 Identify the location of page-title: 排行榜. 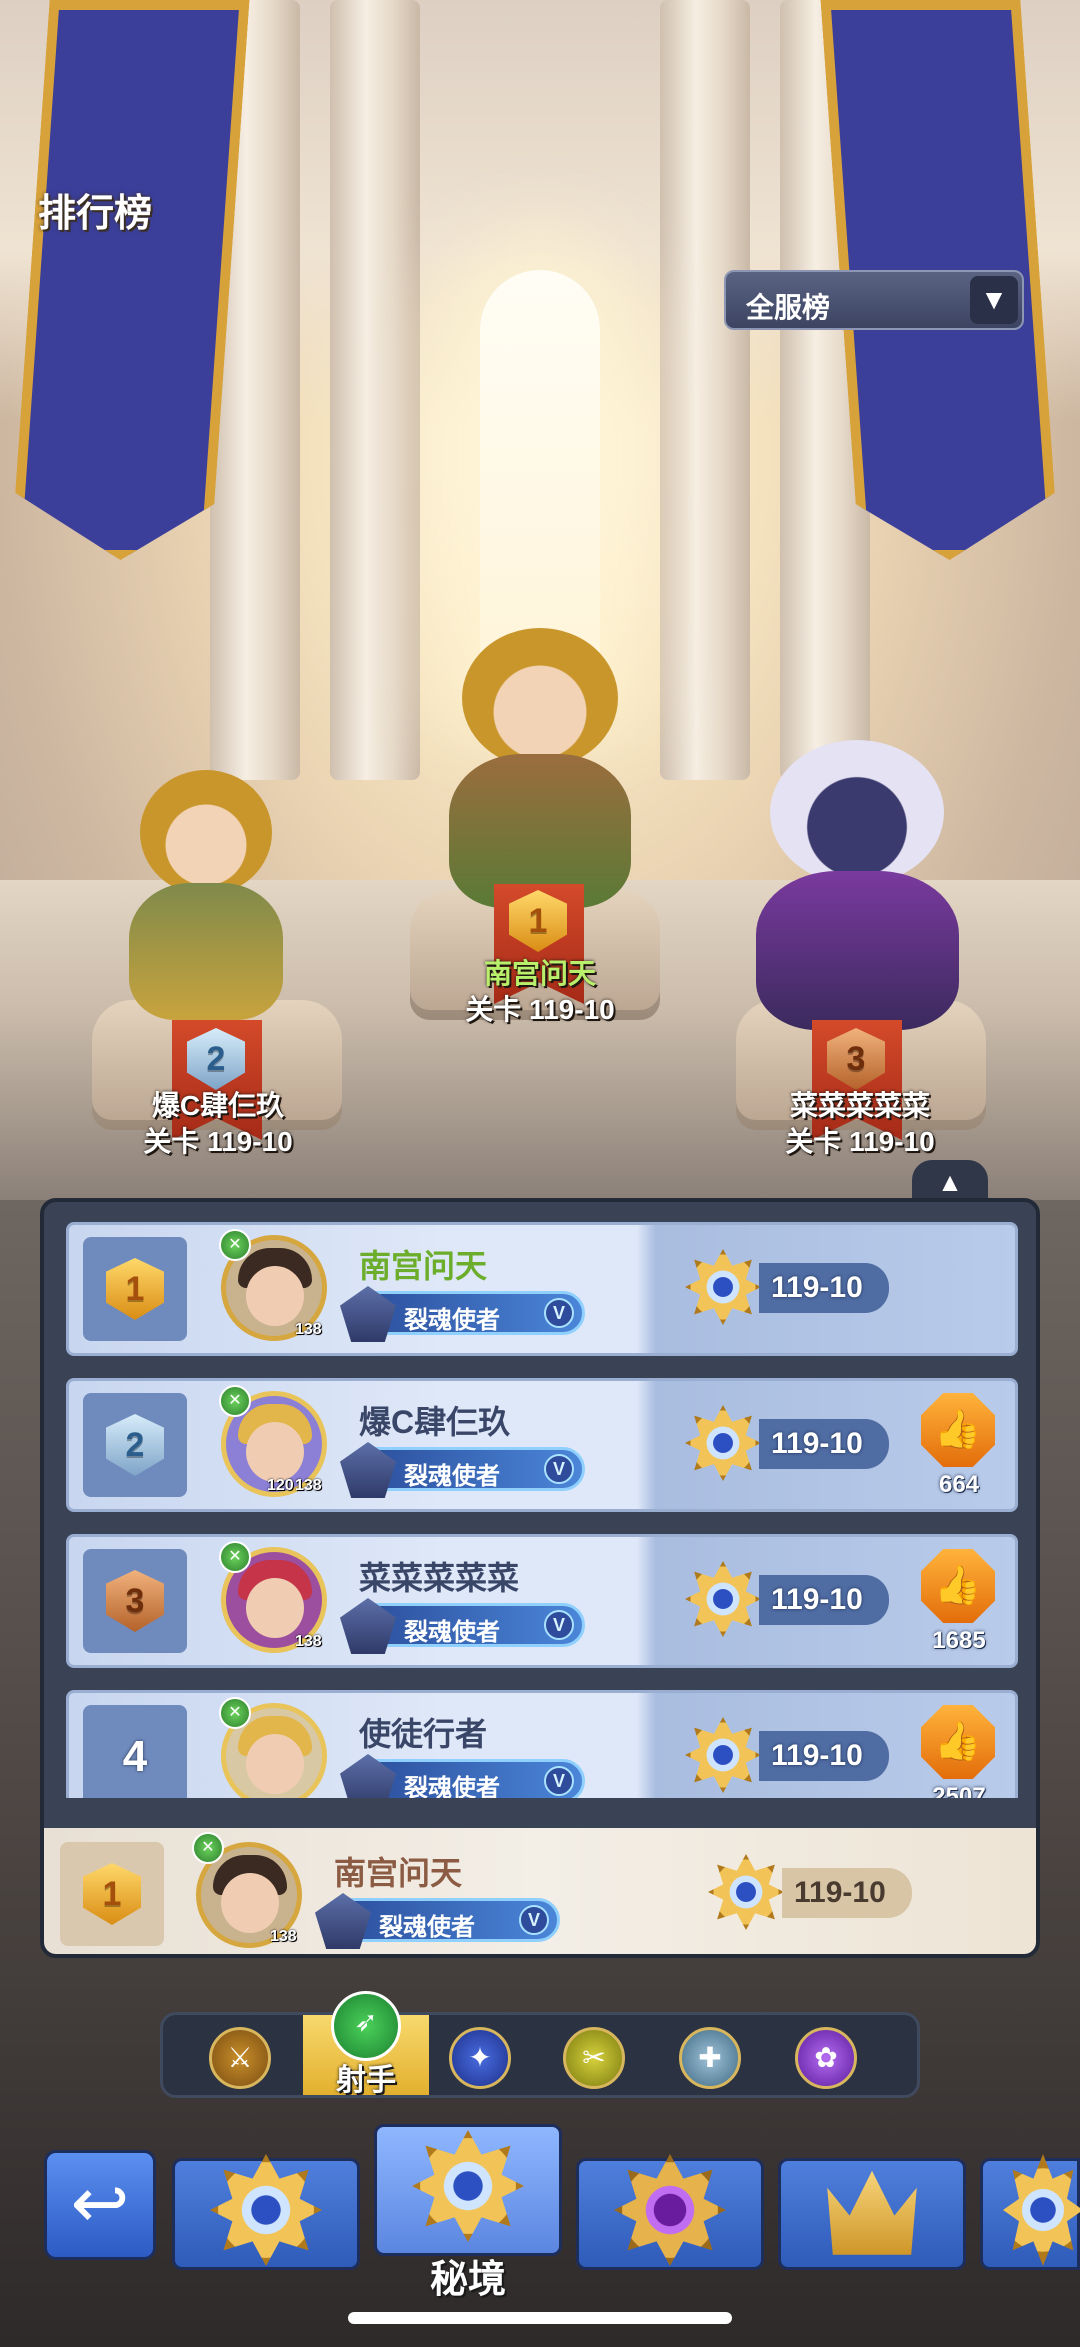
(95, 214).